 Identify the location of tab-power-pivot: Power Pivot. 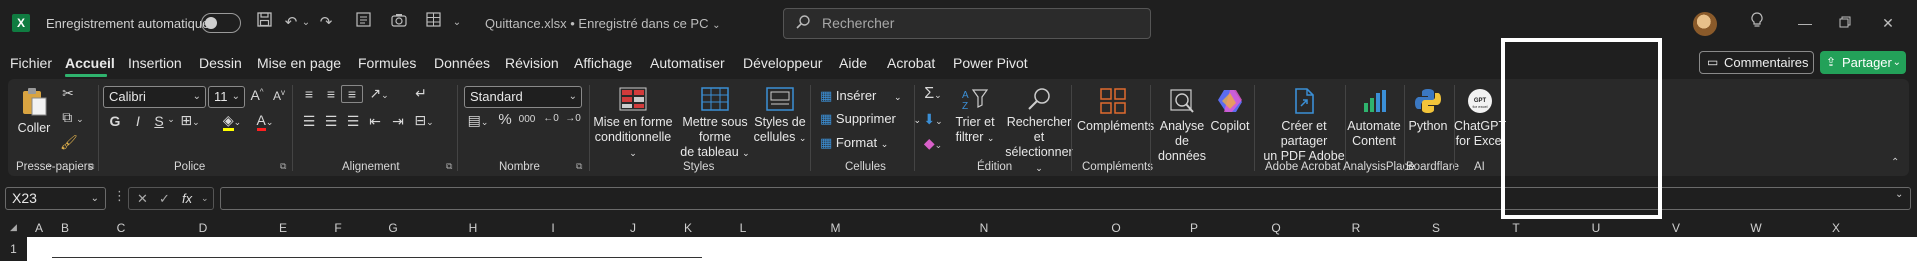
(990, 63).